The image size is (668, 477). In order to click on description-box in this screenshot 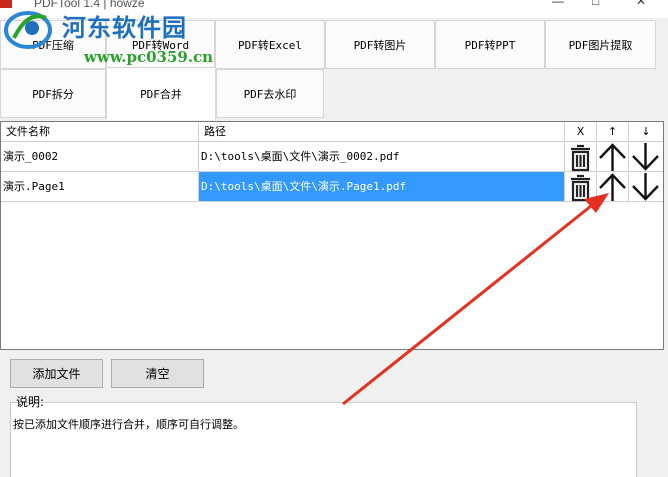, I will do `click(323, 439)`.